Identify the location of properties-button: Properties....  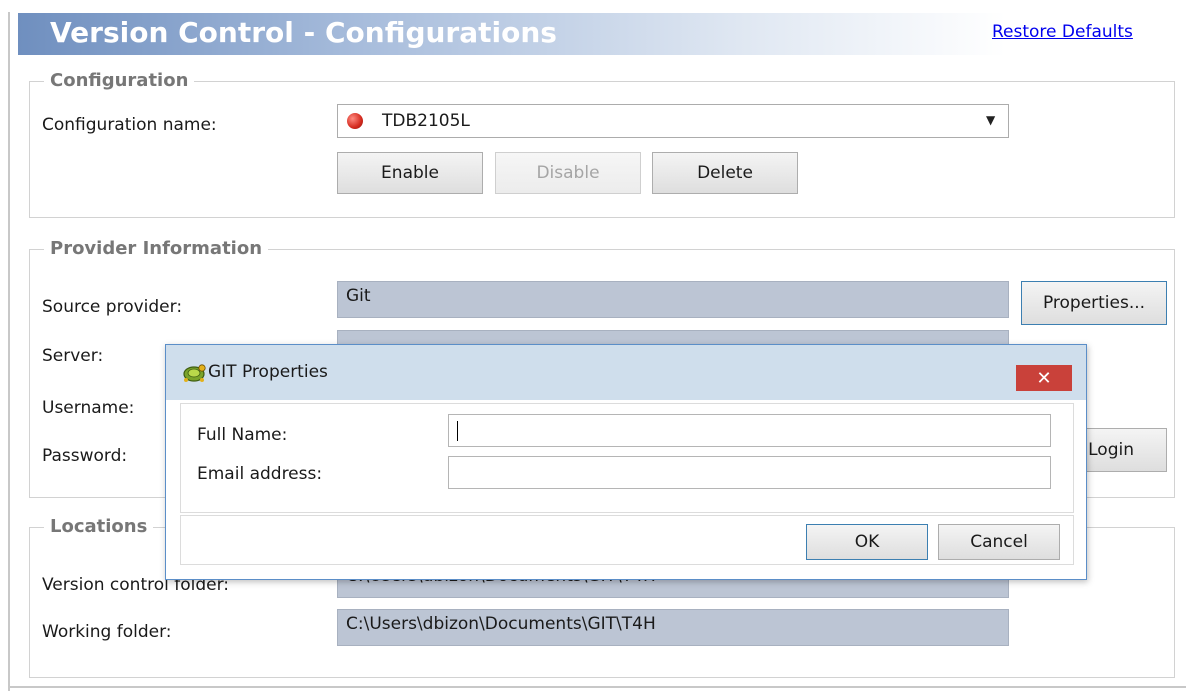
(1094, 303).